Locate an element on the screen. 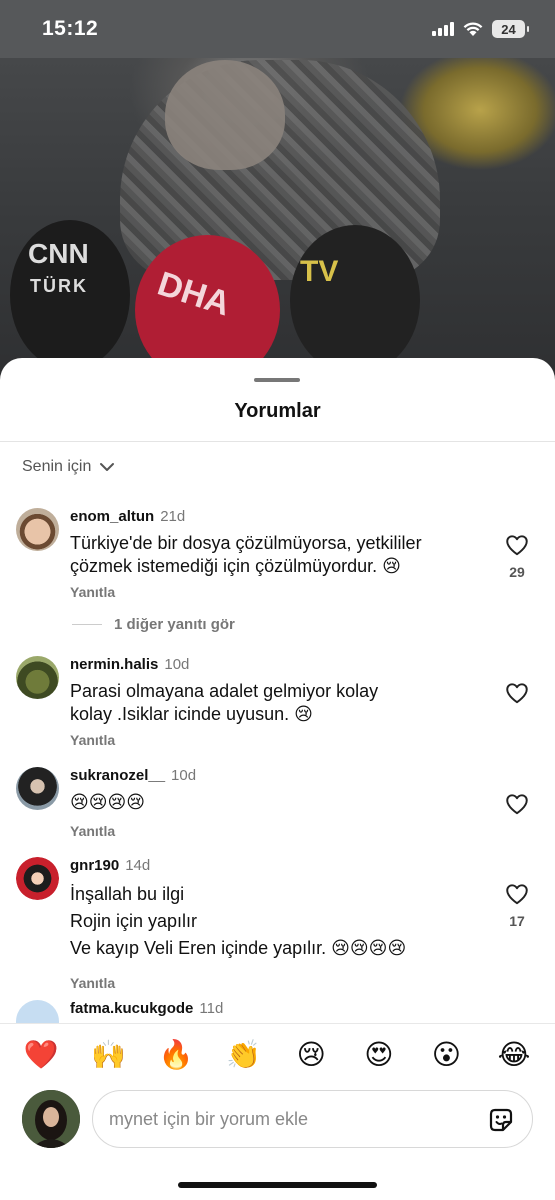  comment-header: gnr190 14d is located at coordinates (110, 865).